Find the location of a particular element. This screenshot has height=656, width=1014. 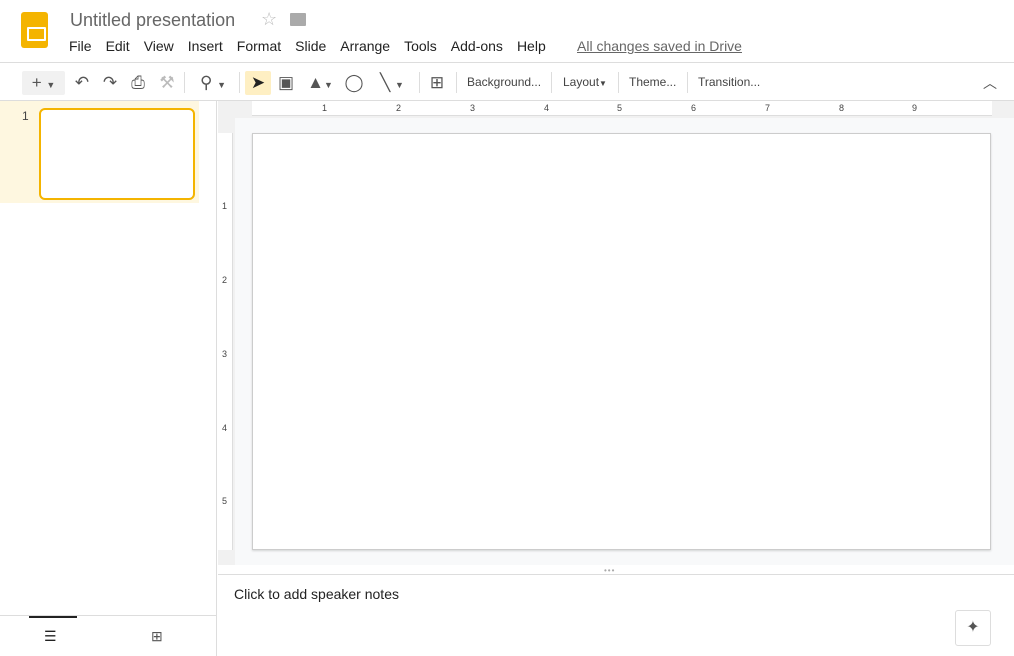

add-comment-icon: ⊞ is located at coordinates (437, 83).